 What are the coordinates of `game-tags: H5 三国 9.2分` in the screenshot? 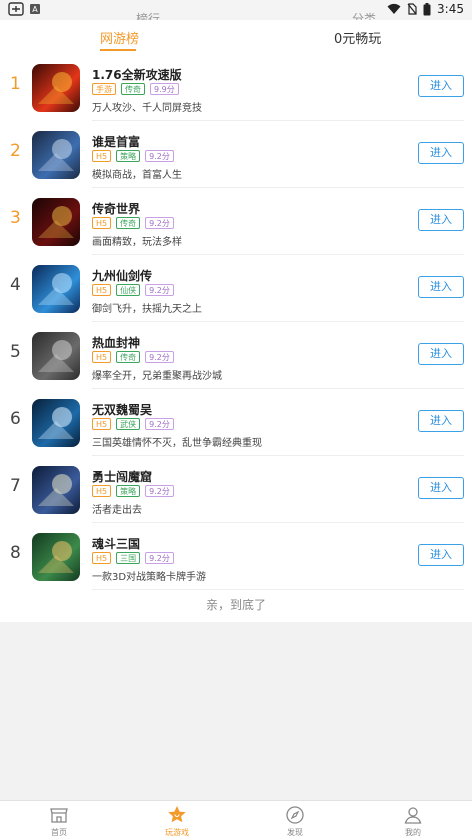 It's located at (133, 558).